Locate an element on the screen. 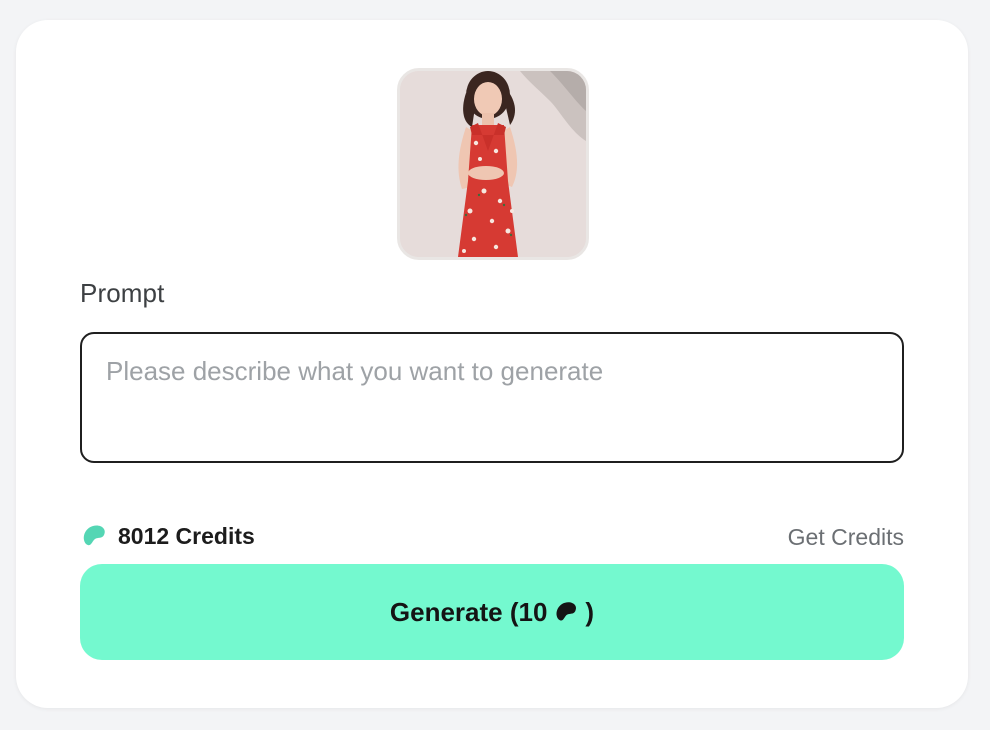  prompt-input is located at coordinates (492, 397).